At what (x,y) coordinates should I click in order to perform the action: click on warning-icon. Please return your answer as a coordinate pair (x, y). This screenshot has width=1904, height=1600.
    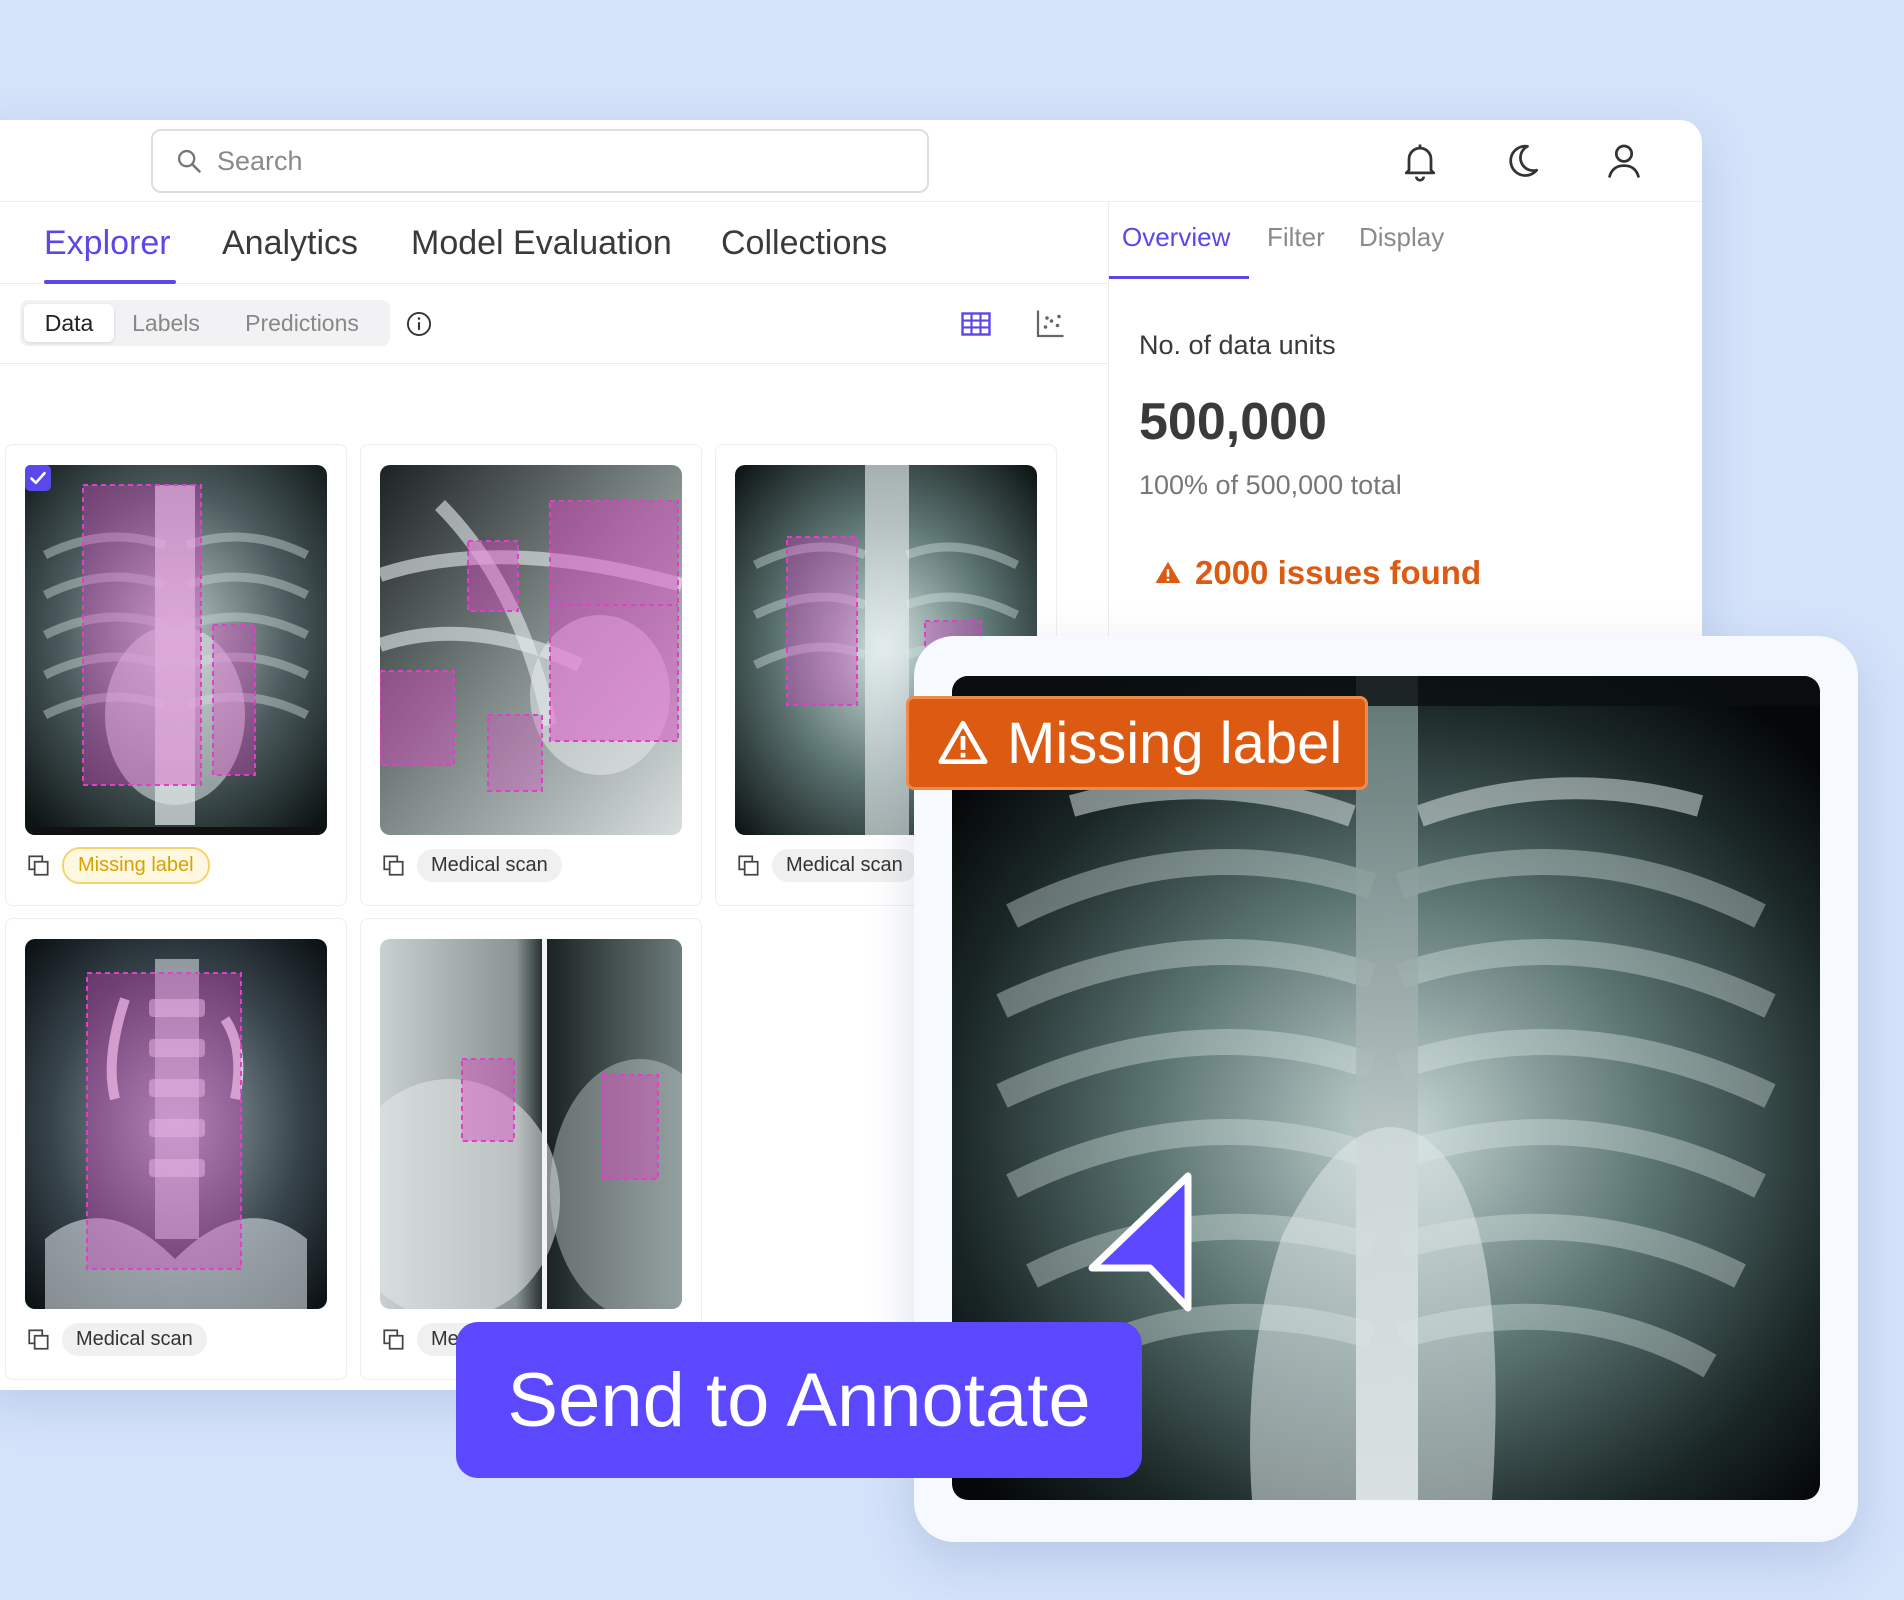
    Looking at the image, I should click on (1168, 572).